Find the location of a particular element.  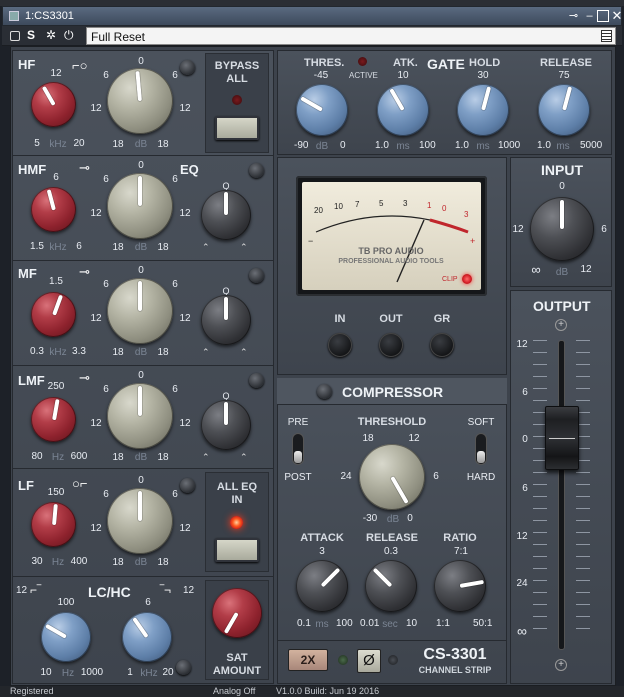

preset-list-icon is located at coordinates (606, 36).